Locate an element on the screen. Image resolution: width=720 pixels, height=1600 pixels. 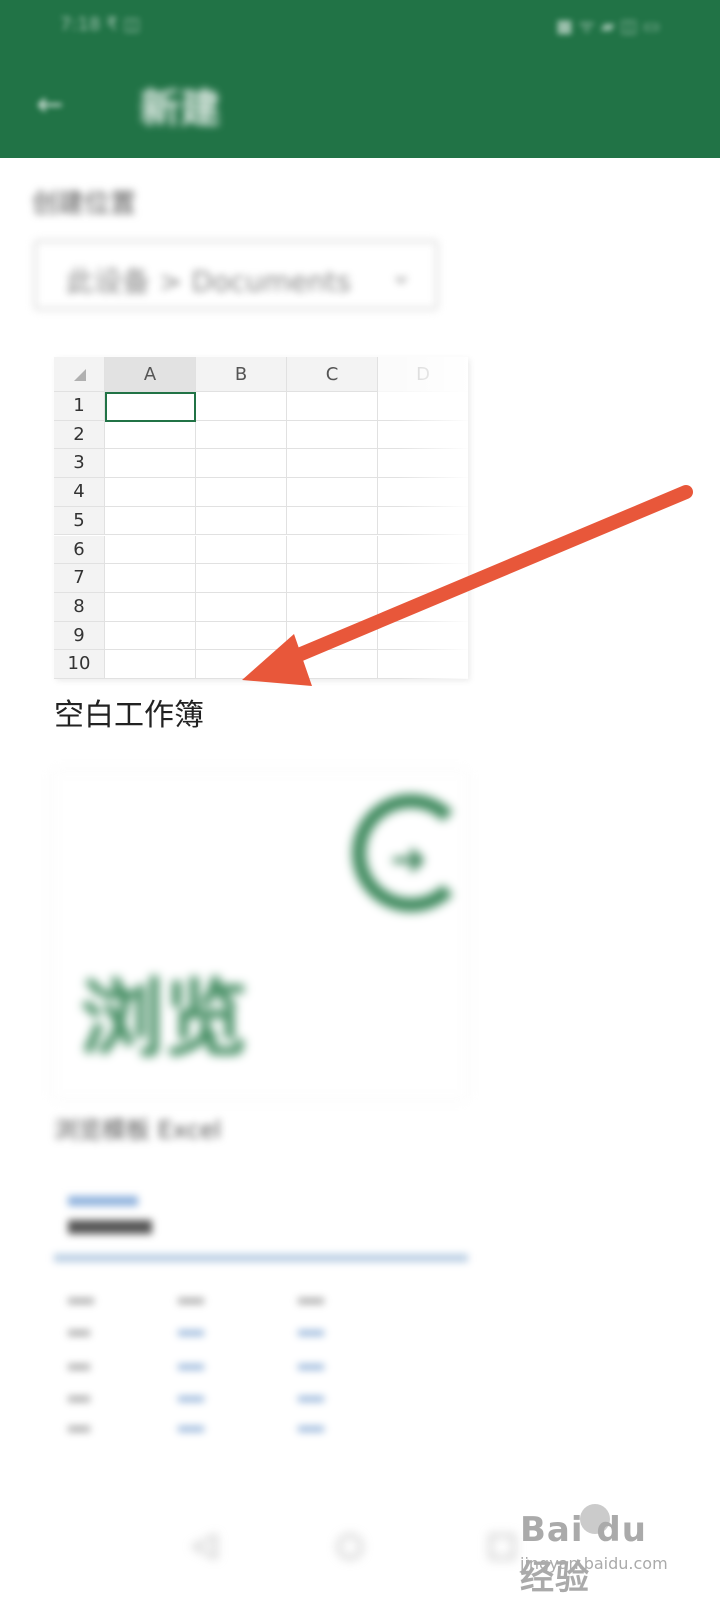
row-header: 6 is located at coordinates (79, 550).